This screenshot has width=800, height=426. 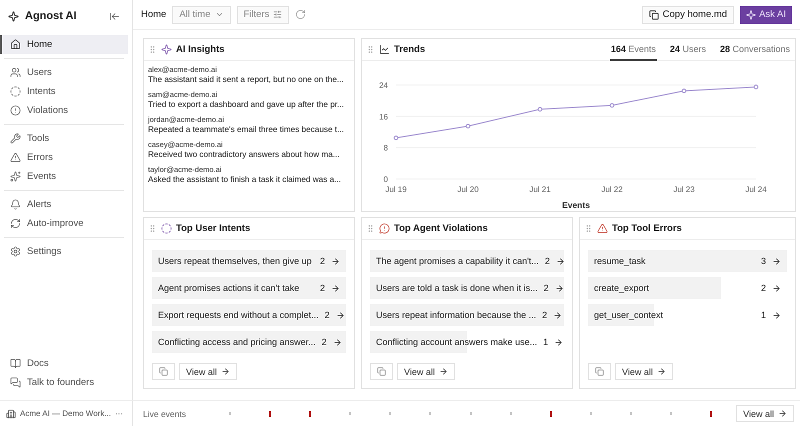 I want to click on card-title: Top Tool Errors, so click(x=647, y=228).